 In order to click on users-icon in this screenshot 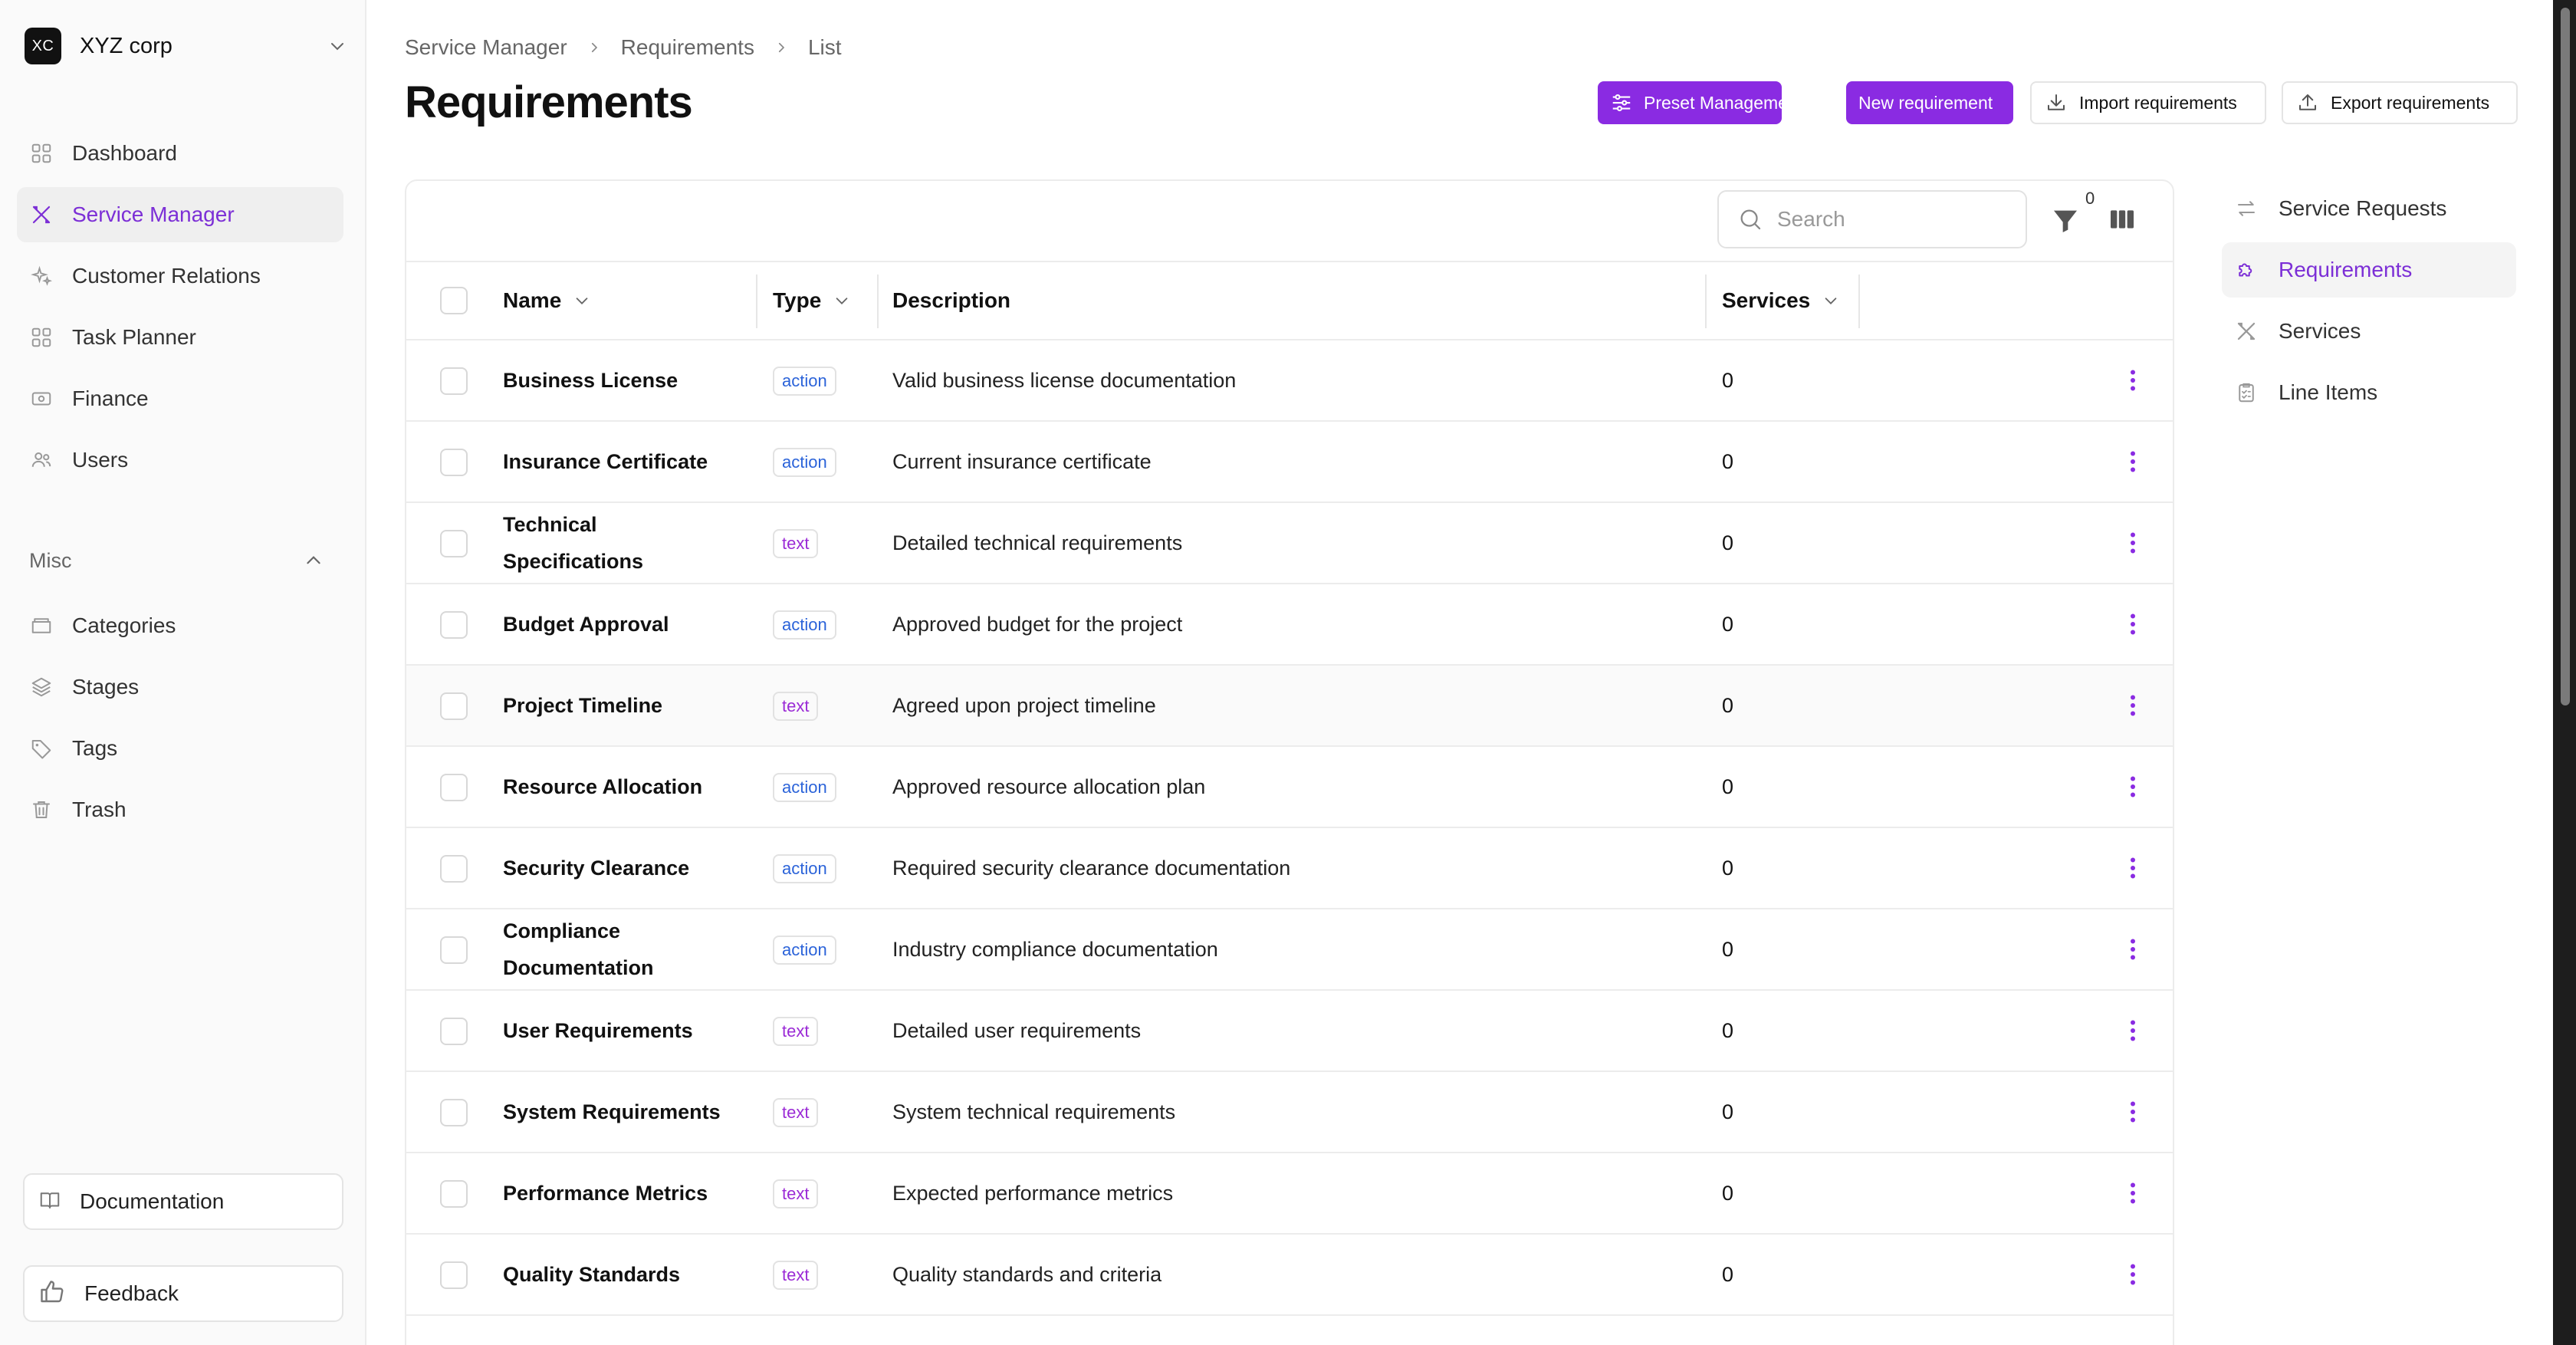, I will do `click(41, 460)`.